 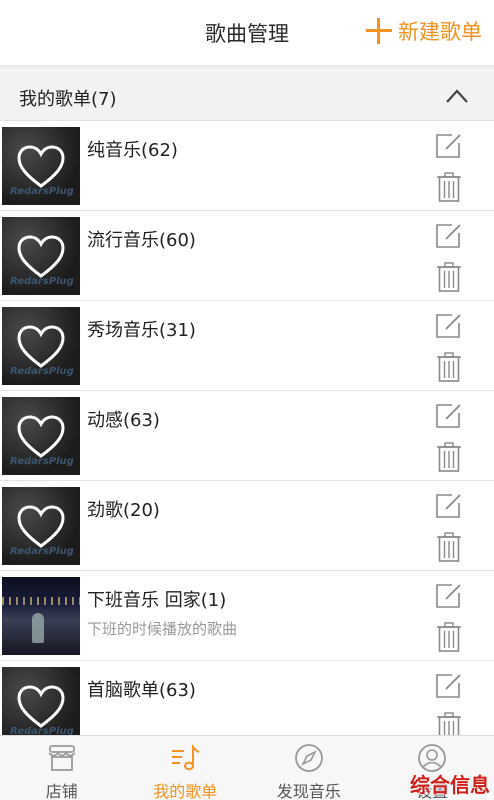 What do you see at coordinates (308, 791) in the screenshot?
I see `tab-label: 发现音乐` at bounding box center [308, 791].